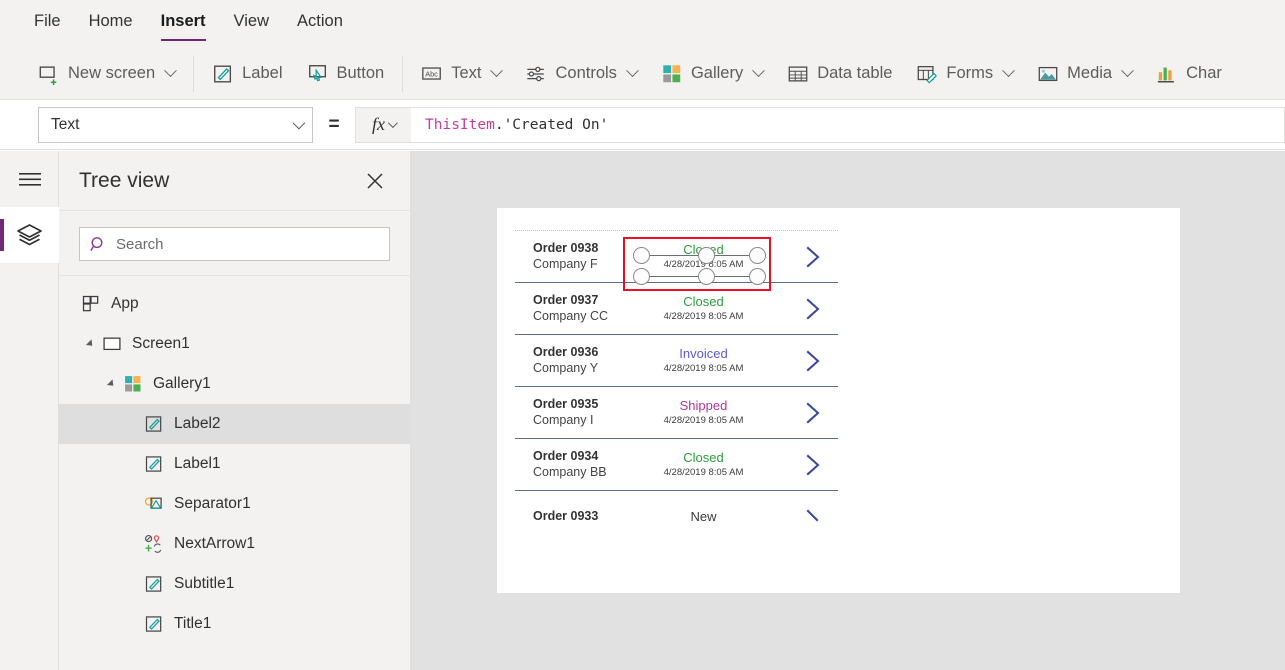 The height and width of the screenshot is (670, 1285). I want to click on title-label: Order 0934, so click(566, 455).